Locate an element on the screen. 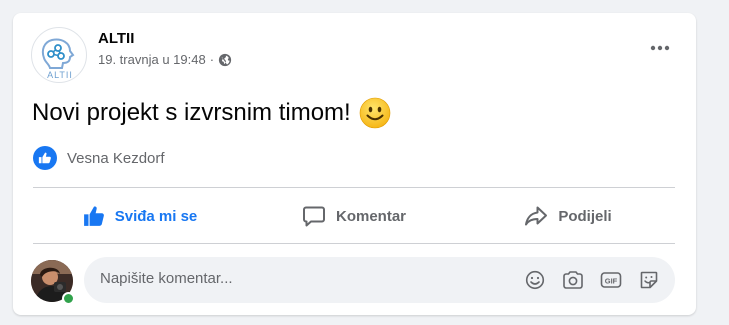 The height and width of the screenshot is (325, 729). like-button: Sviđa mi se is located at coordinates (140, 216).